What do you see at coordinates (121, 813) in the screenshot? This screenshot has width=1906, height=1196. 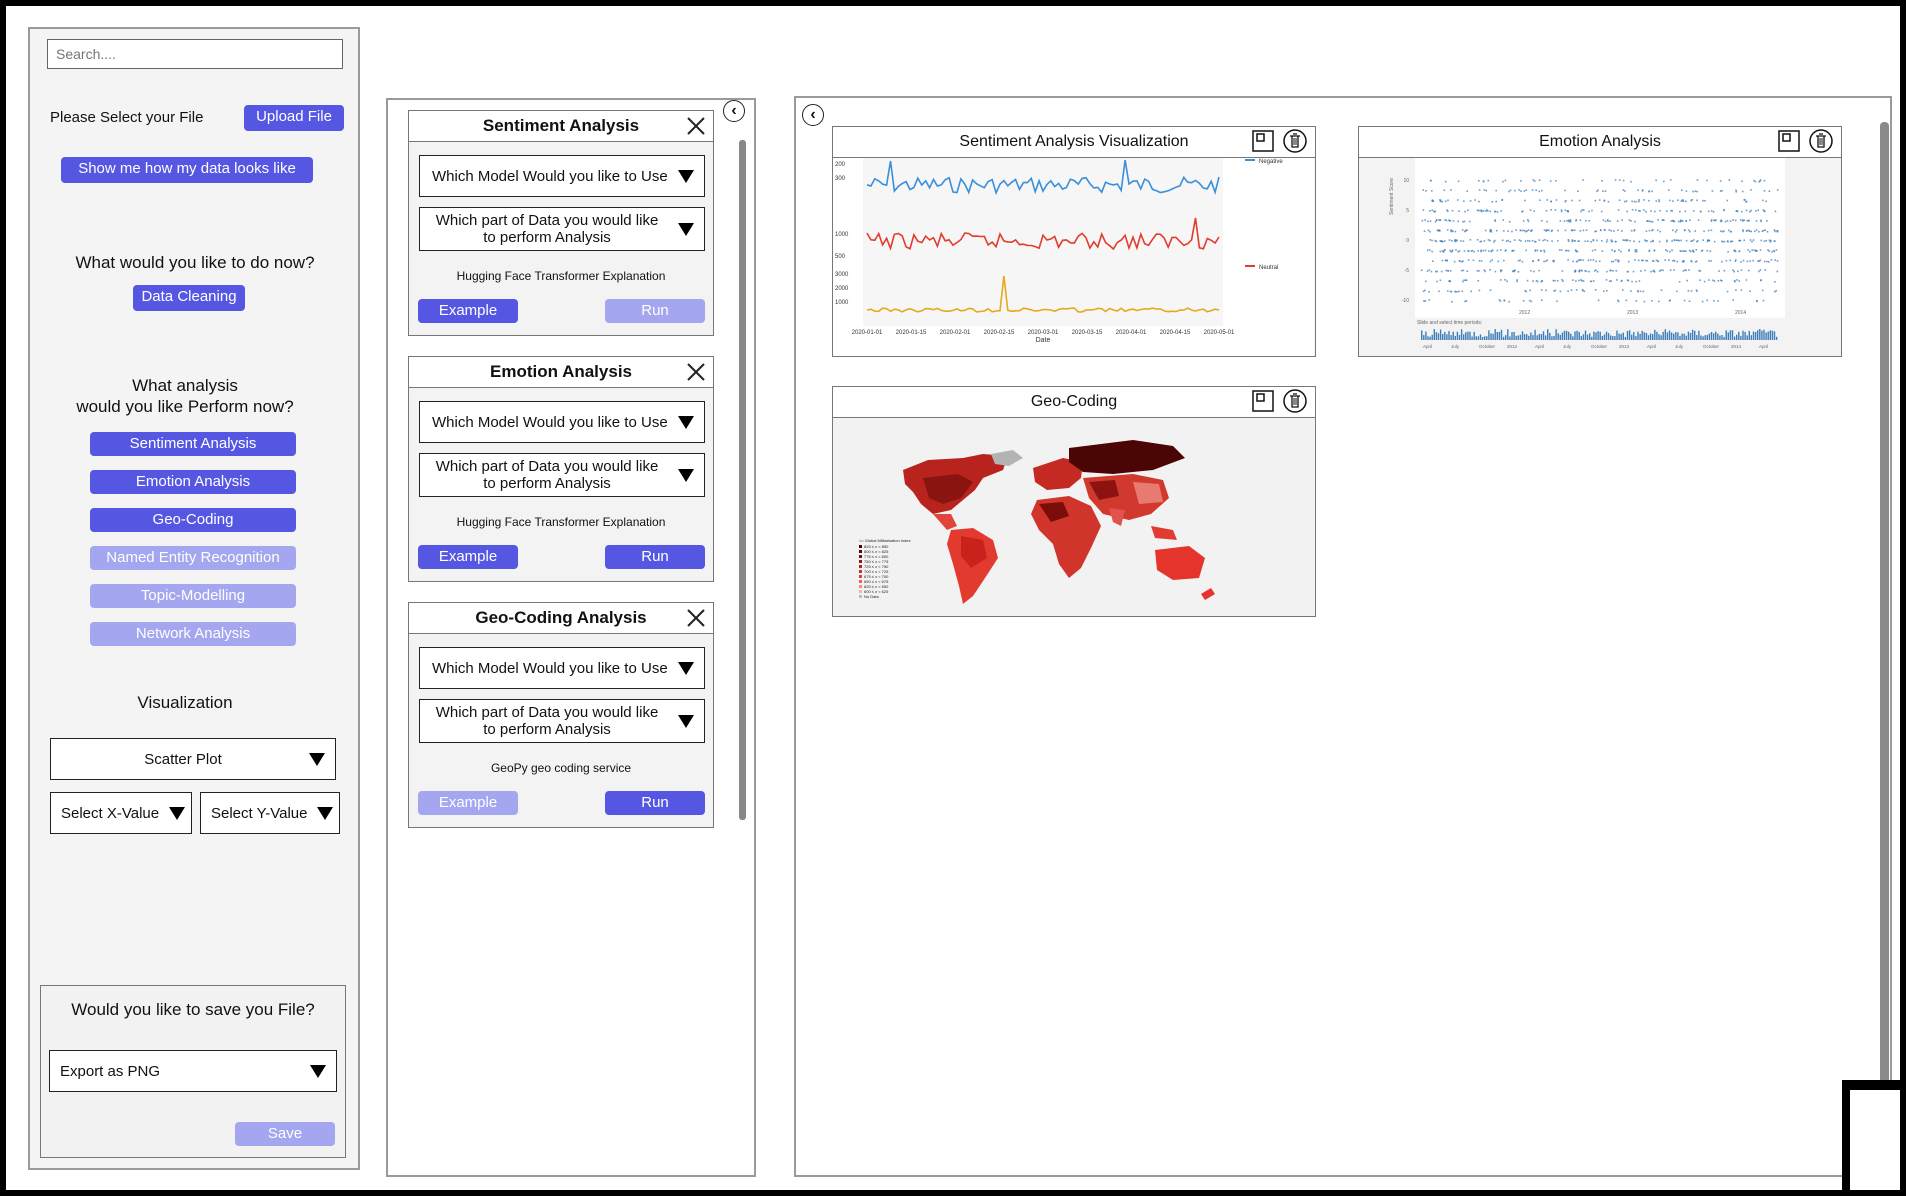 I see `x-value-select: Select X-Value` at bounding box center [121, 813].